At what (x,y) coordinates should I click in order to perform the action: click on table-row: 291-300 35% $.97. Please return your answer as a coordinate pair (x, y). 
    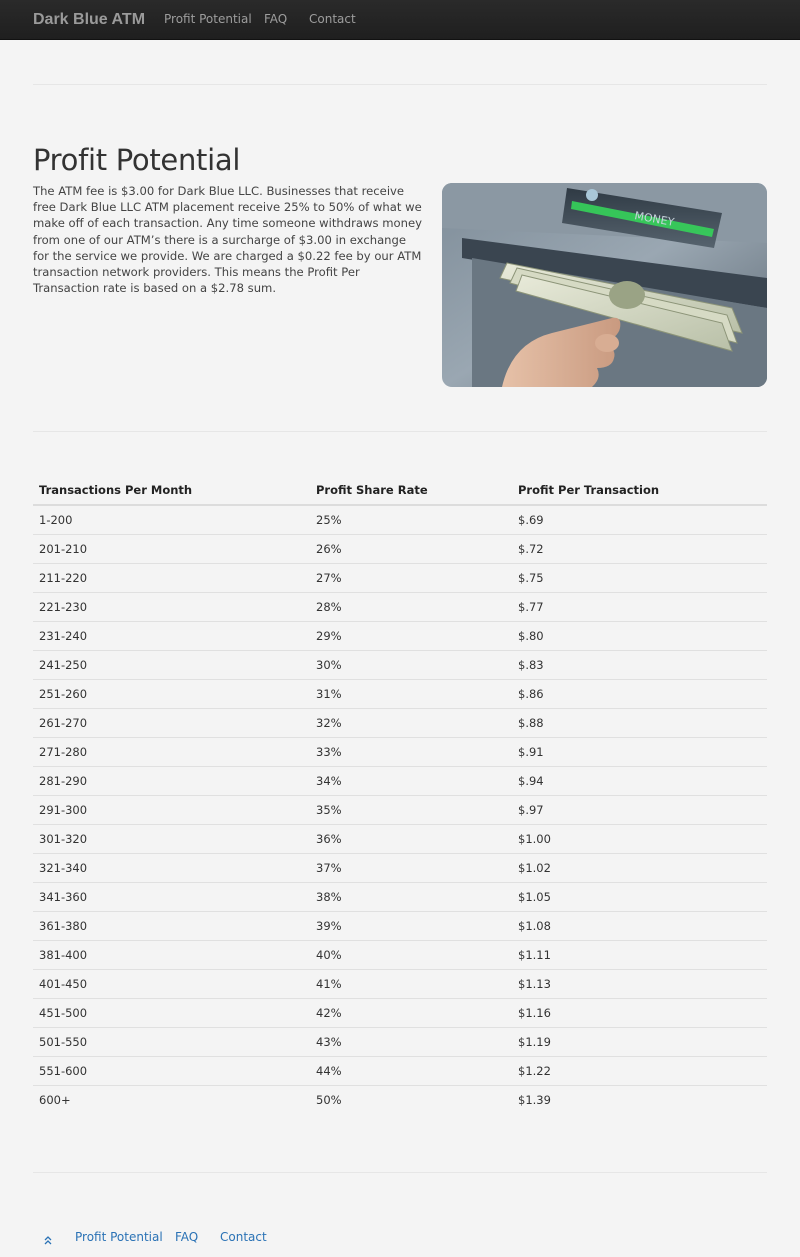
    Looking at the image, I should click on (400, 809).